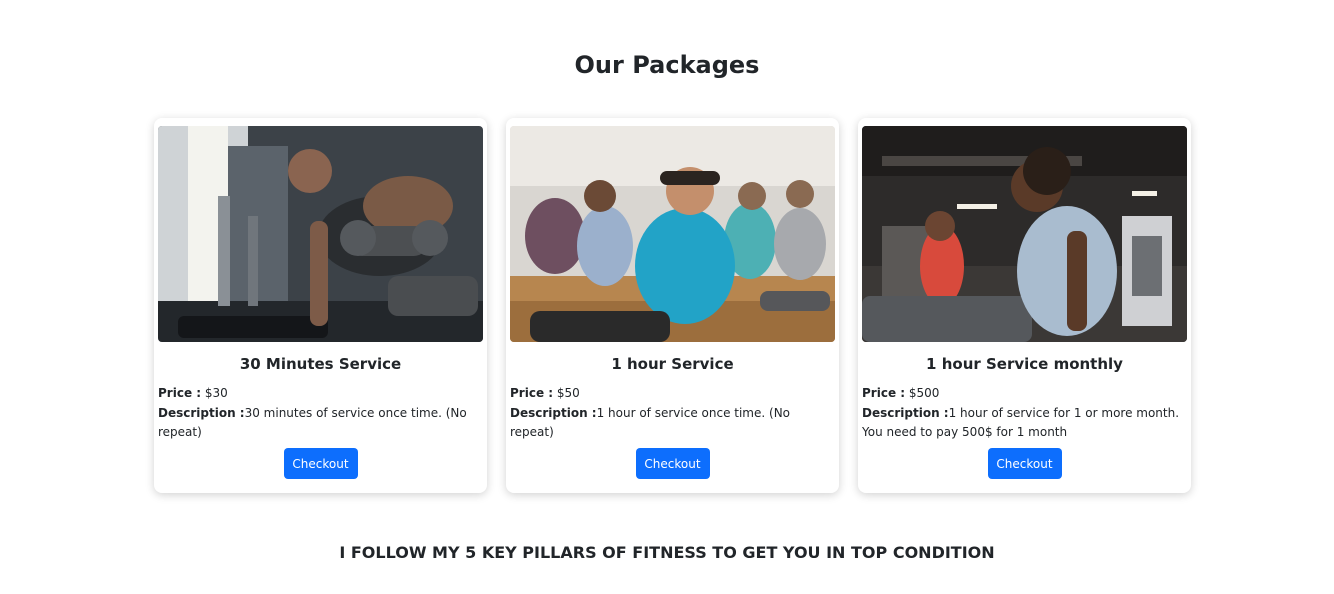  Describe the element at coordinates (214, 393) in the screenshot. I see `price-value: $30` at that location.